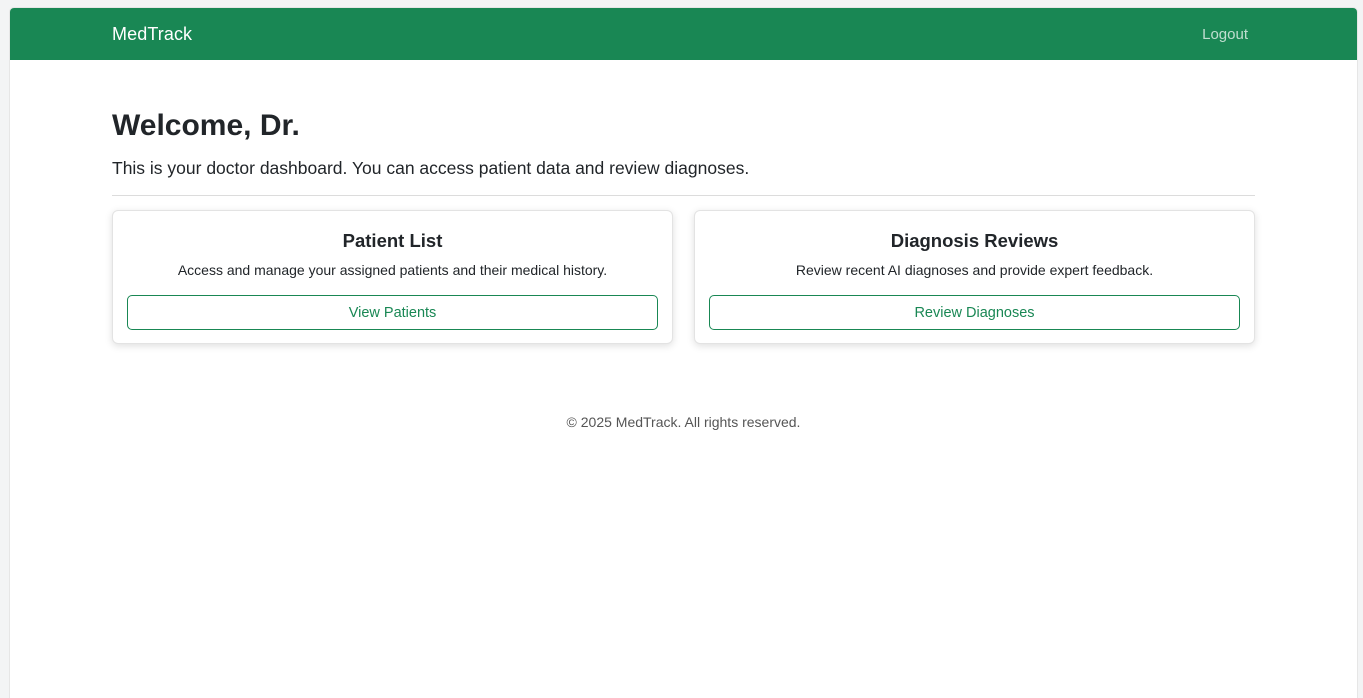 The width and height of the screenshot is (1363, 698). What do you see at coordinates (1225, 34) in the screenshot?
I see `logout-link: Logout` at bounding box center [1225, 34].